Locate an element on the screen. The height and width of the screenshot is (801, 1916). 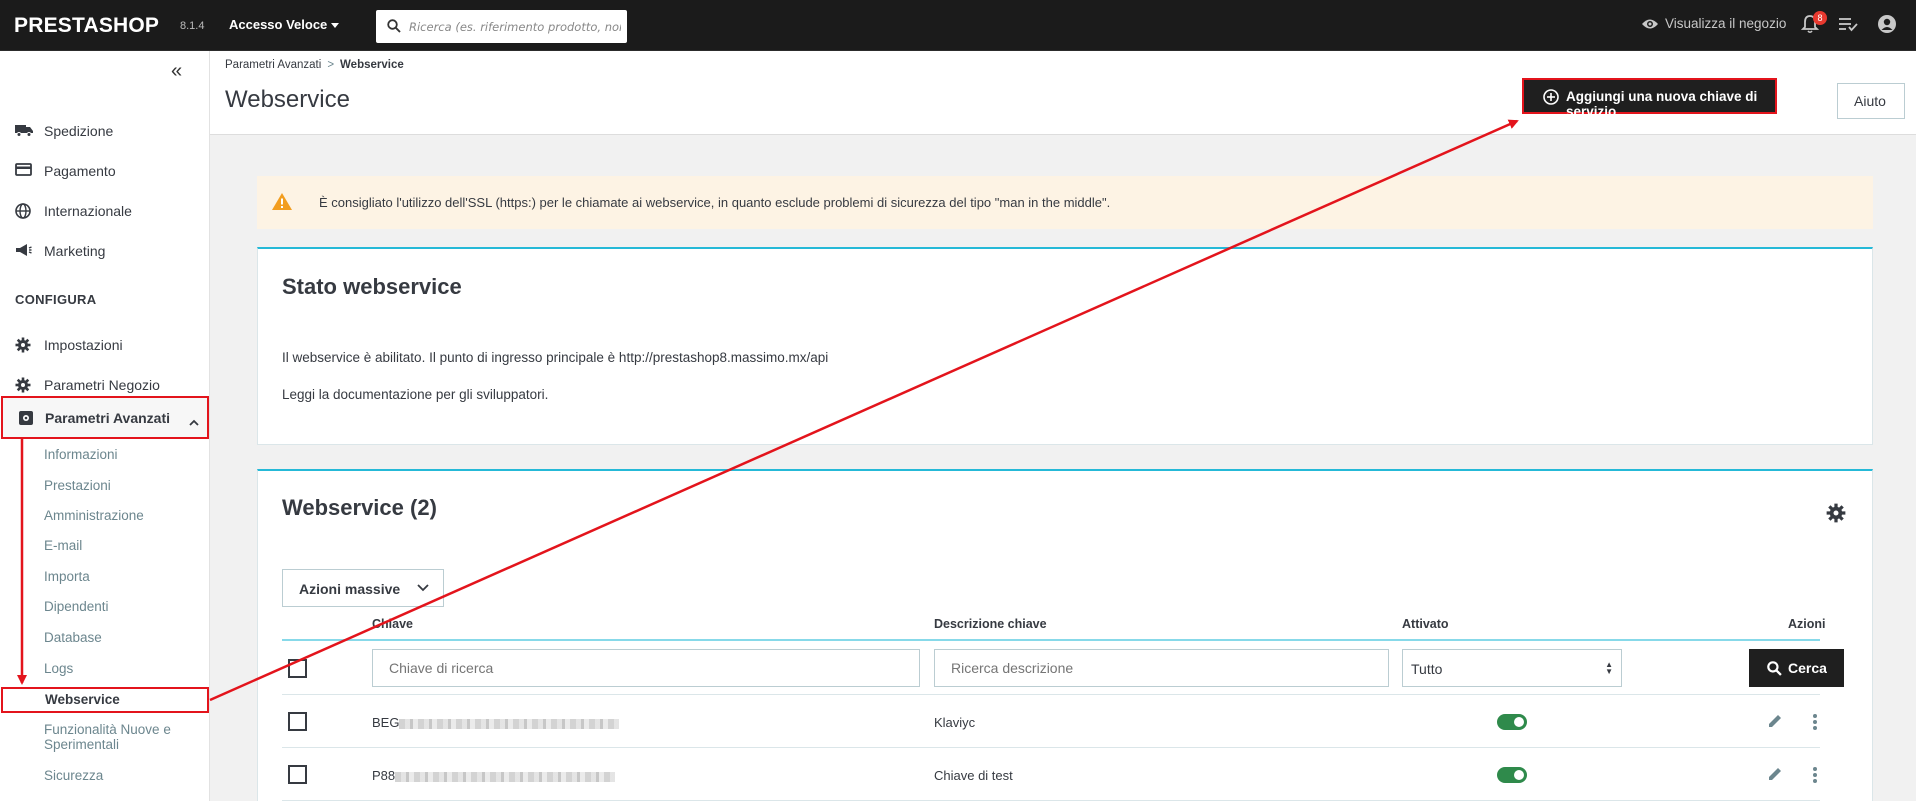
sidebar-item-pagamento: Pagamento is located at coordinates (105, 171).